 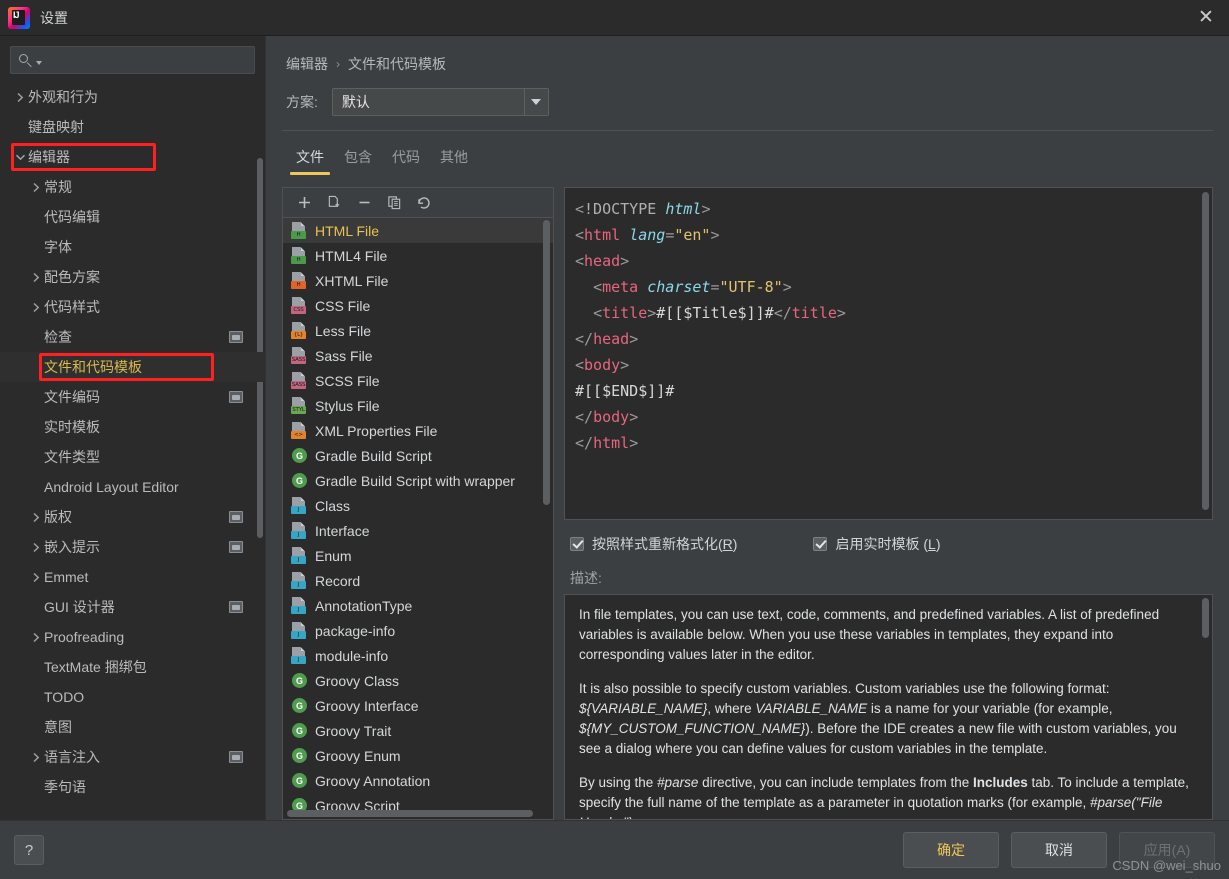 I want to click on tab-2: 代码, so click(x=406, y=156).